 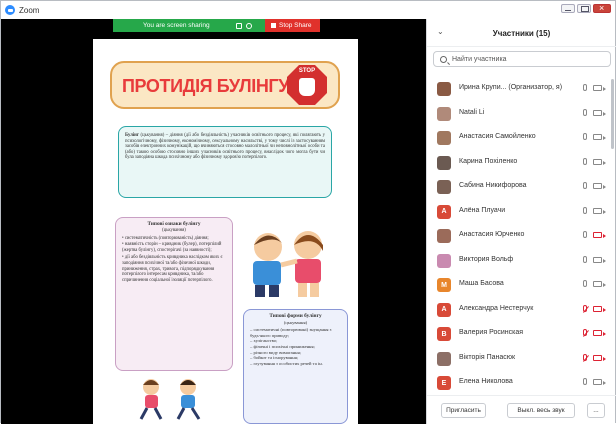 I want to click on forms-item: – глузування з особистих речей та ін., so click(x=286, y=363).